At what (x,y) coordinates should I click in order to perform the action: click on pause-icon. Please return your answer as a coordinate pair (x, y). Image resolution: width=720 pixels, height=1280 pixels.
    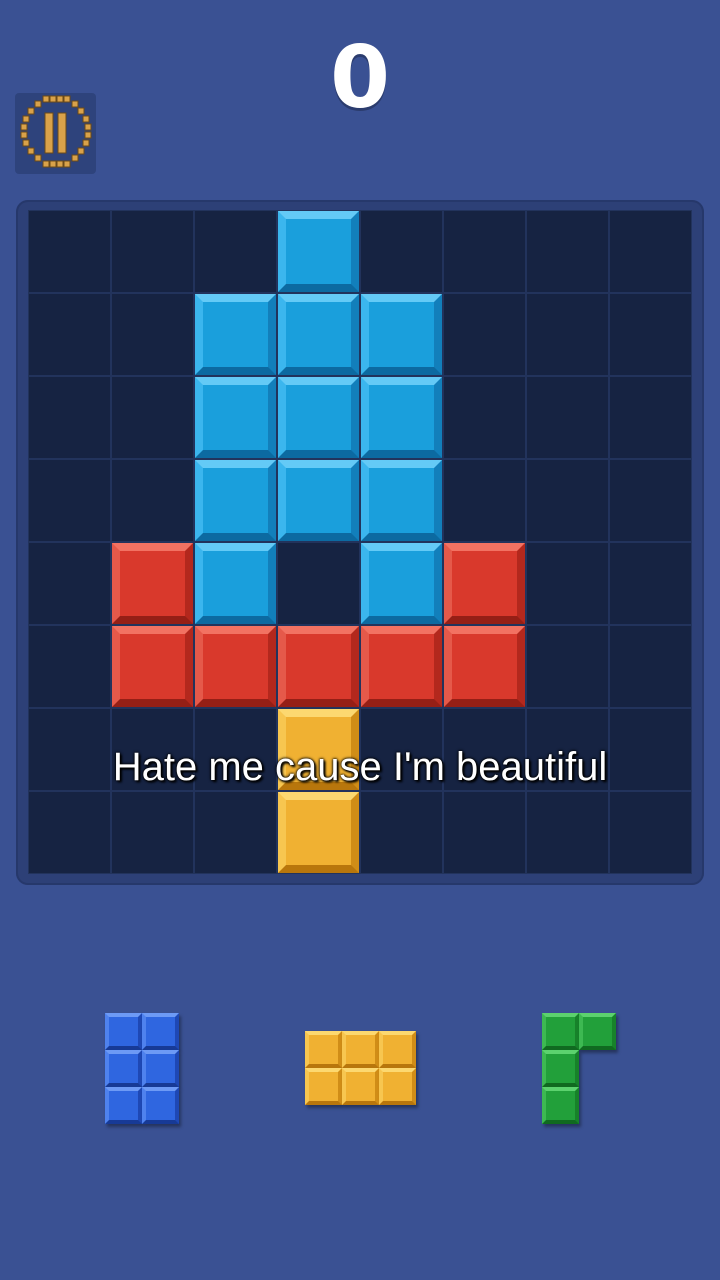
    Looking at the image, I should click on (56, 131).